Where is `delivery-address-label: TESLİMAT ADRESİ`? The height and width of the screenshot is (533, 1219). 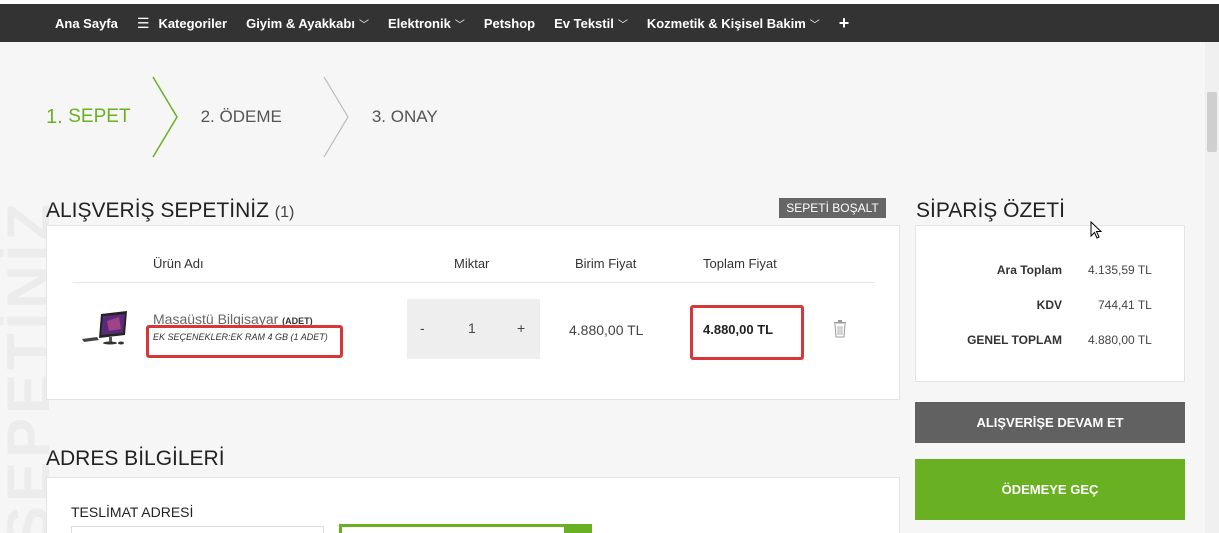 delivery-address-label: TESLİMAT ADRESİ is located at coordinates (132, 512).